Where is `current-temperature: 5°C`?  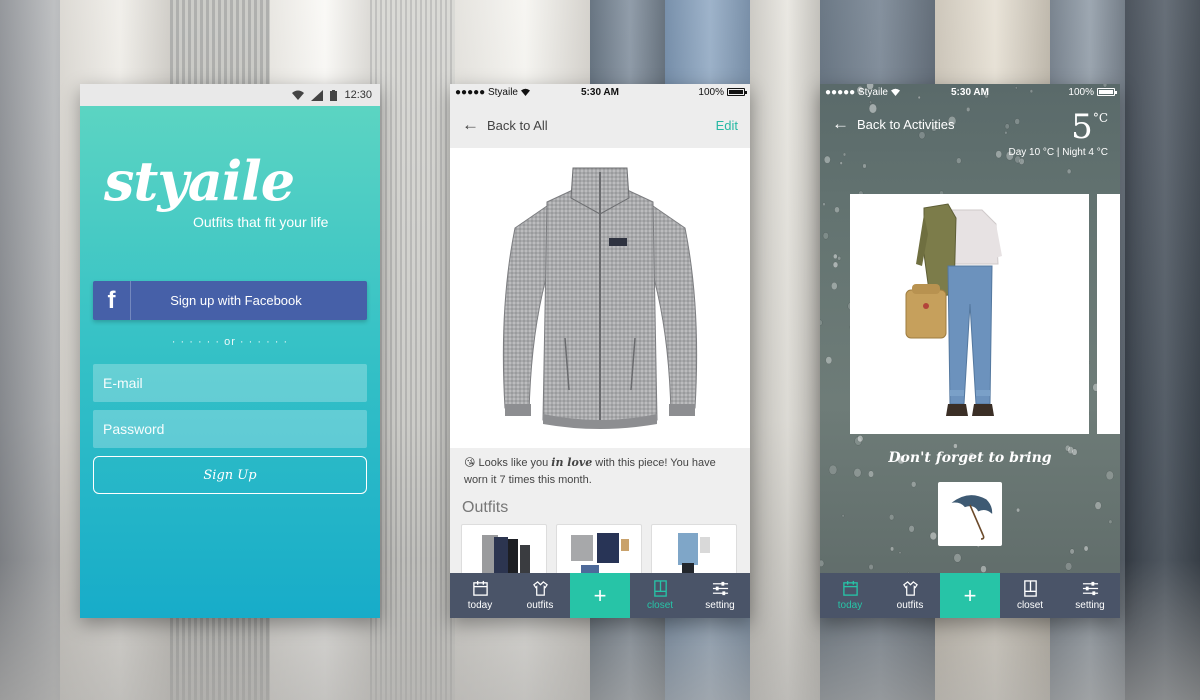
current-temperature: 5°C is located at coordinates (1089, 127).